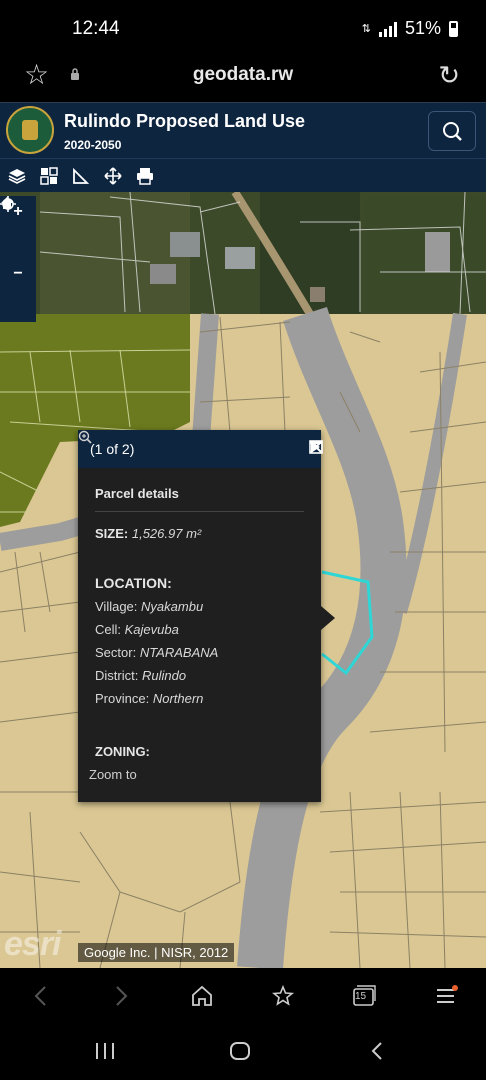 The image size is (486, 1080). I want to click on url-text: geodata.rw, so click(243, 75).